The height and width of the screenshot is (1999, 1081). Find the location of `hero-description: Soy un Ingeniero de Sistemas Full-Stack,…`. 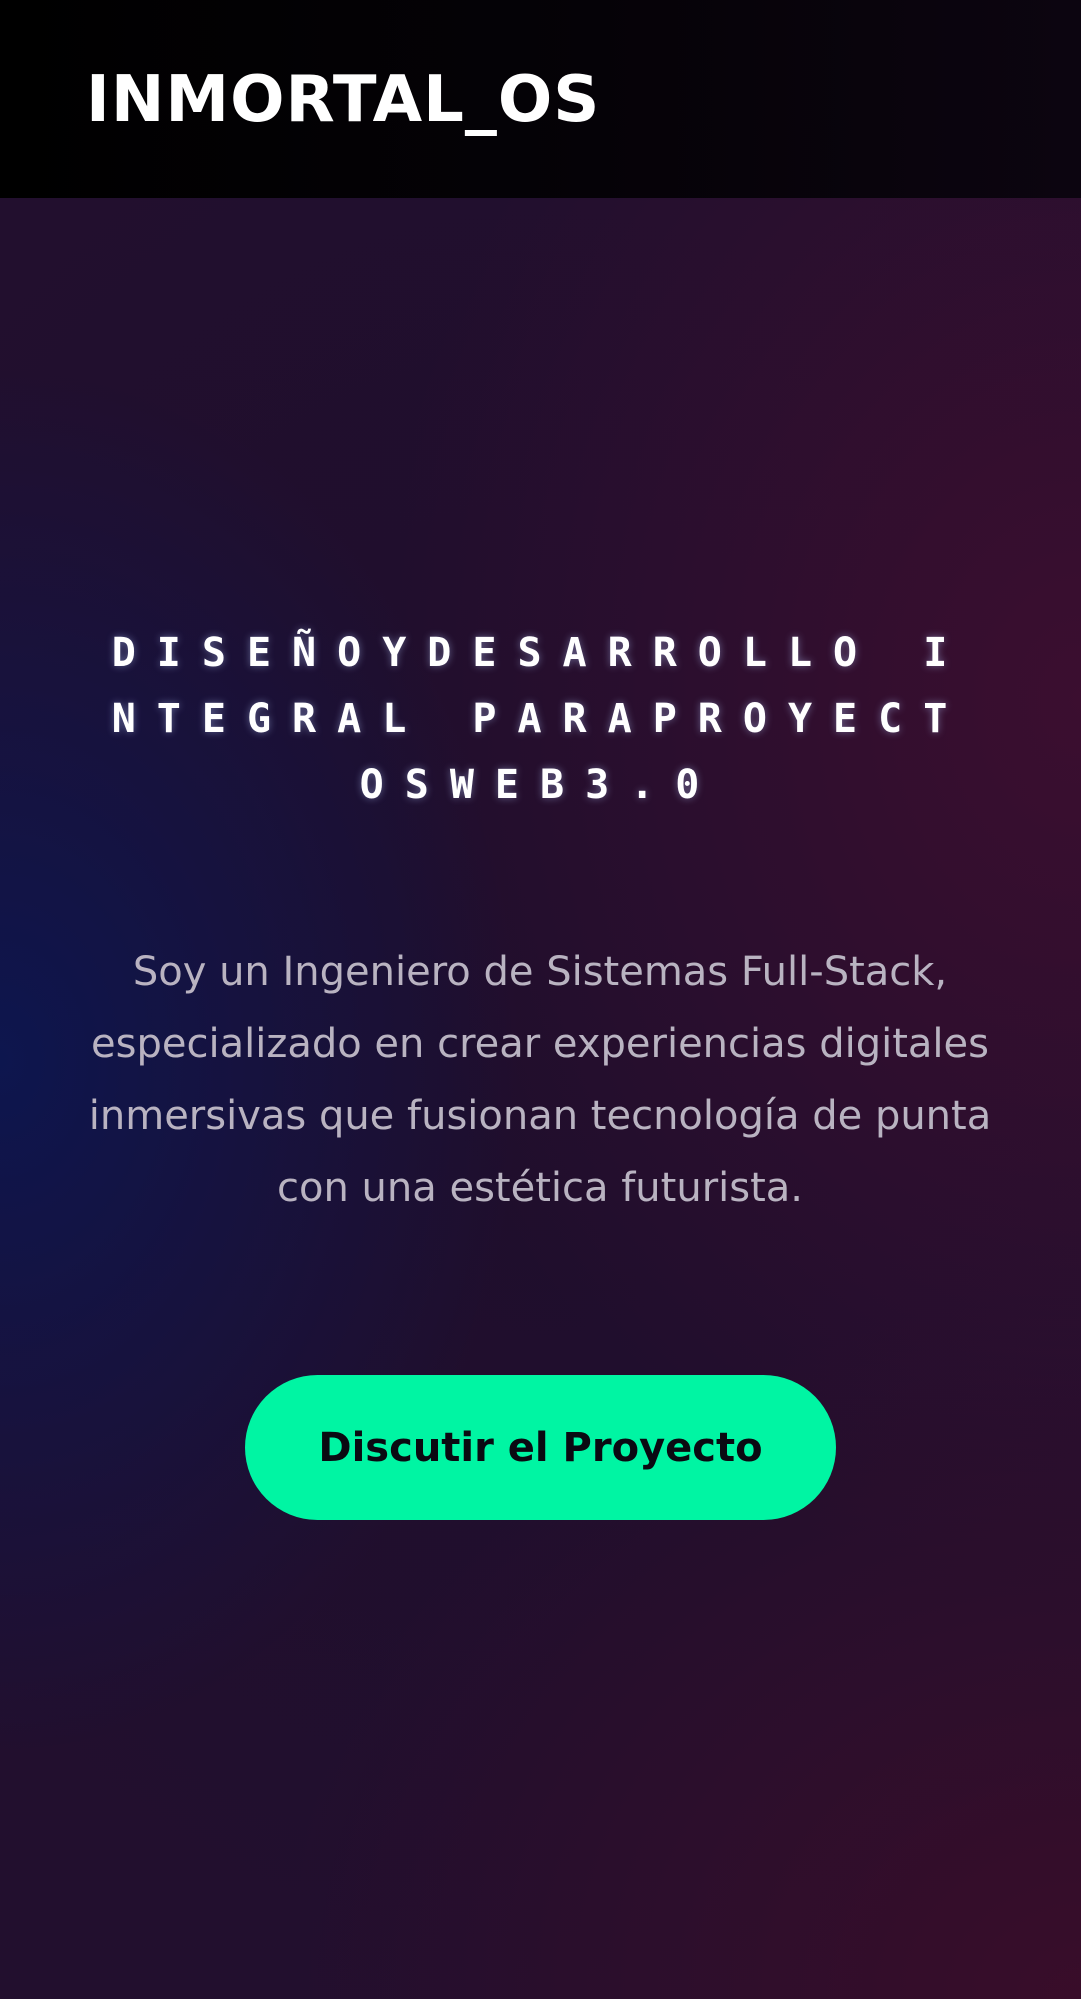

hero-description: Soy un Ingeniero de Sistemas Full-Stack,… is located at coordinates (540, 1080).